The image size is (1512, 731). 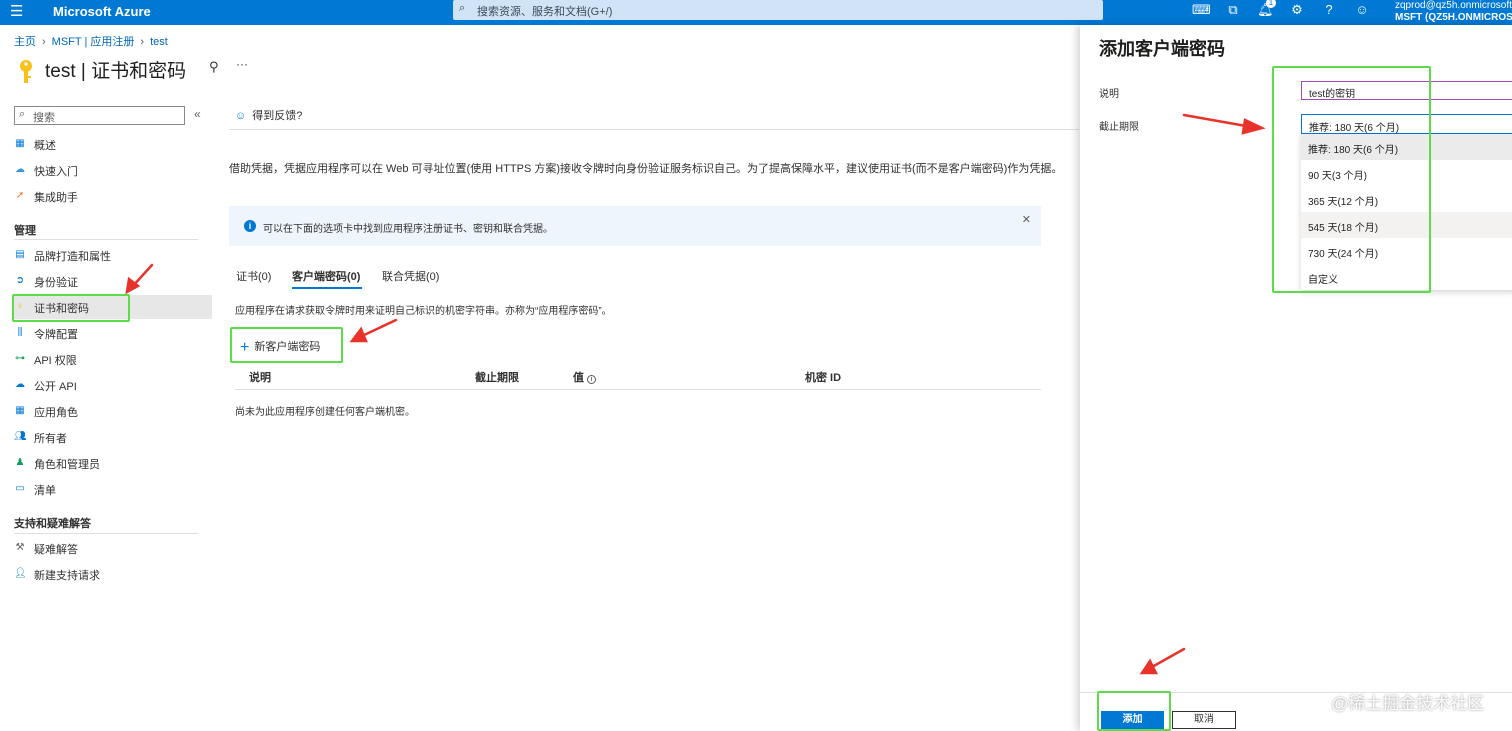 I want to click on breadcrumb: 主页 › MSFT | 应用注册 › test, so click(x=91, y=41).